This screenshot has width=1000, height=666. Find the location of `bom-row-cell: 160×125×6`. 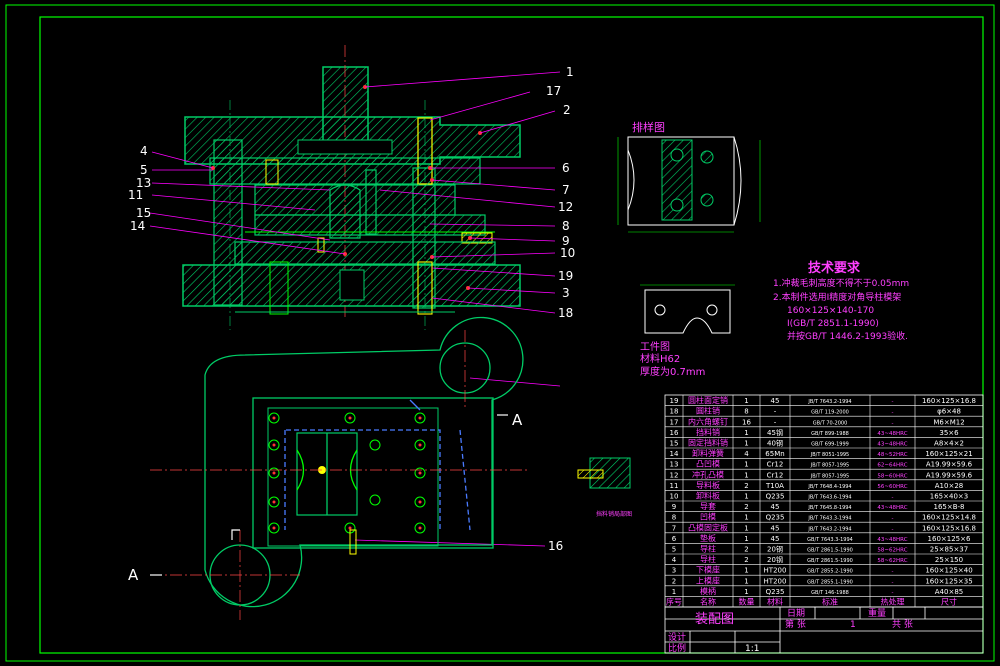

bom-row-cell: 160×125×6 is located at coordinates (949, 539).